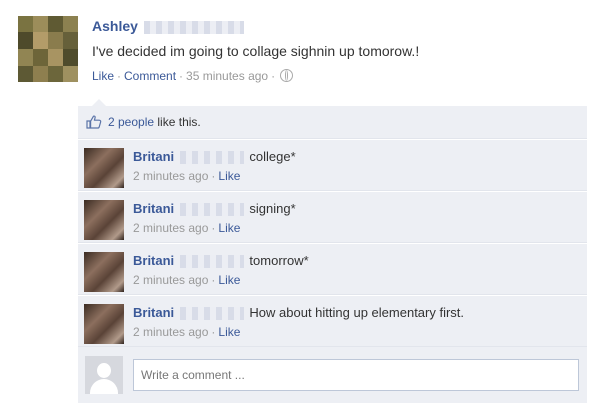  I want to click on likers-link: 2 people, so click(131, 122).